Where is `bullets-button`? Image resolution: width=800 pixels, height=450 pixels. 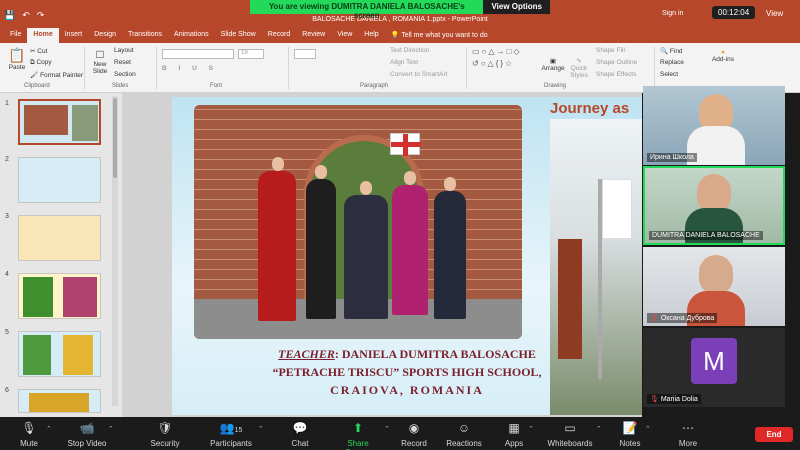 bullets-button is located at coordinates (305, 54).